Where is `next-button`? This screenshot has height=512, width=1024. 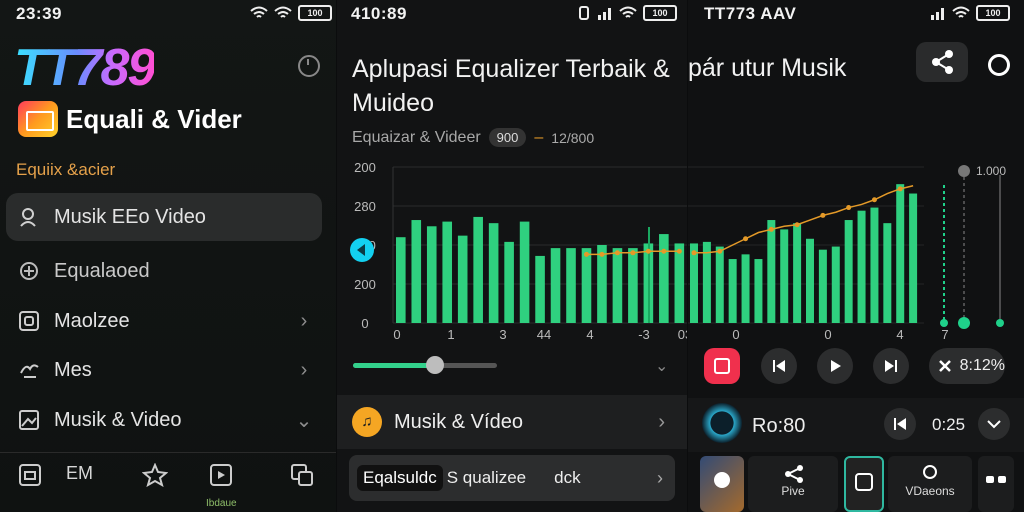
next-button is located at coordinates (891, 366).